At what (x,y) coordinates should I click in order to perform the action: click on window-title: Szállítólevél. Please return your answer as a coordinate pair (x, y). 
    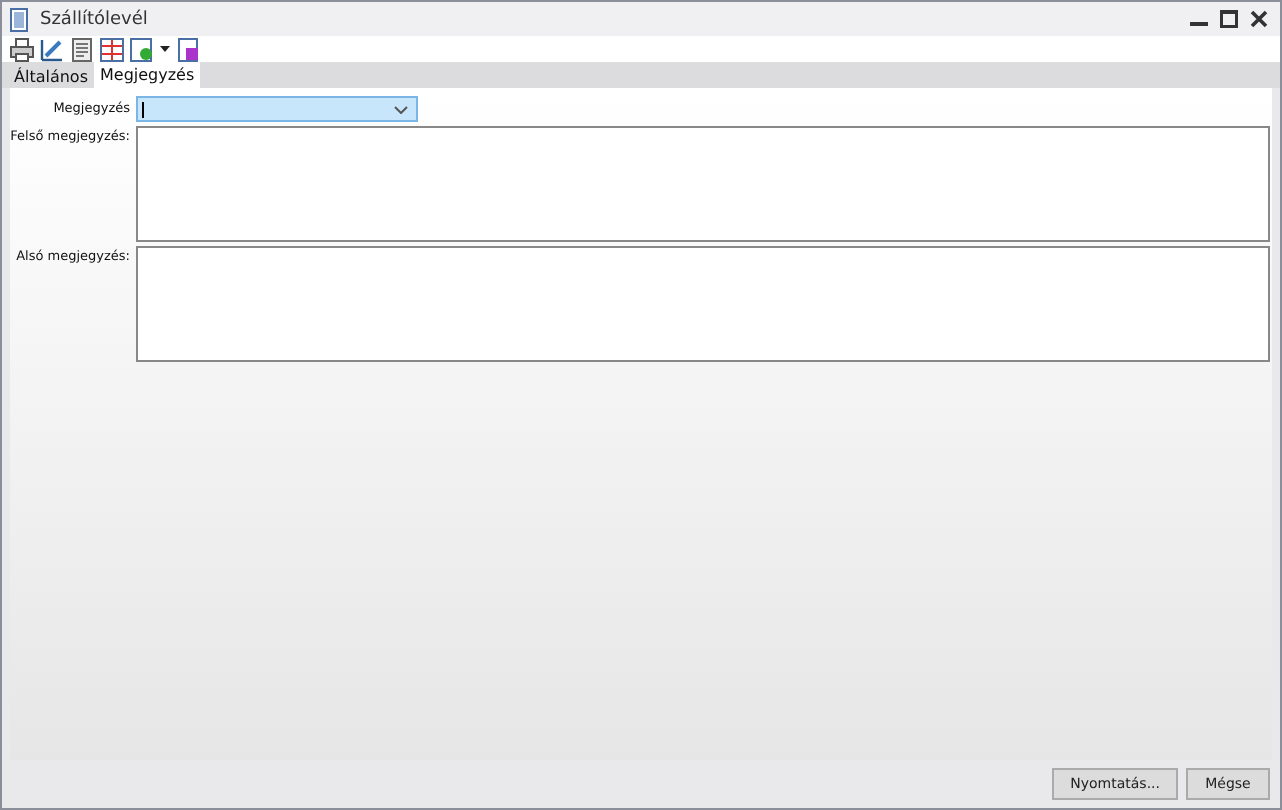
    Looking at the image, I should click on (94, 19).